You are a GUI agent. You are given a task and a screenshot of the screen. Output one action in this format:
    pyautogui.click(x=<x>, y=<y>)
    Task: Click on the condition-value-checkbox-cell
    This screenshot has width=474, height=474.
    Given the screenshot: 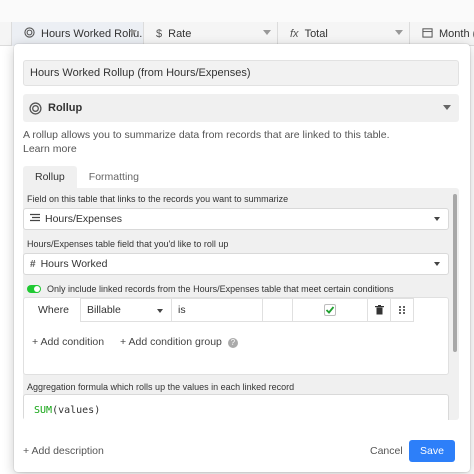 What is the action you would take?
    pyautogui.click(x=330, y=310)
    